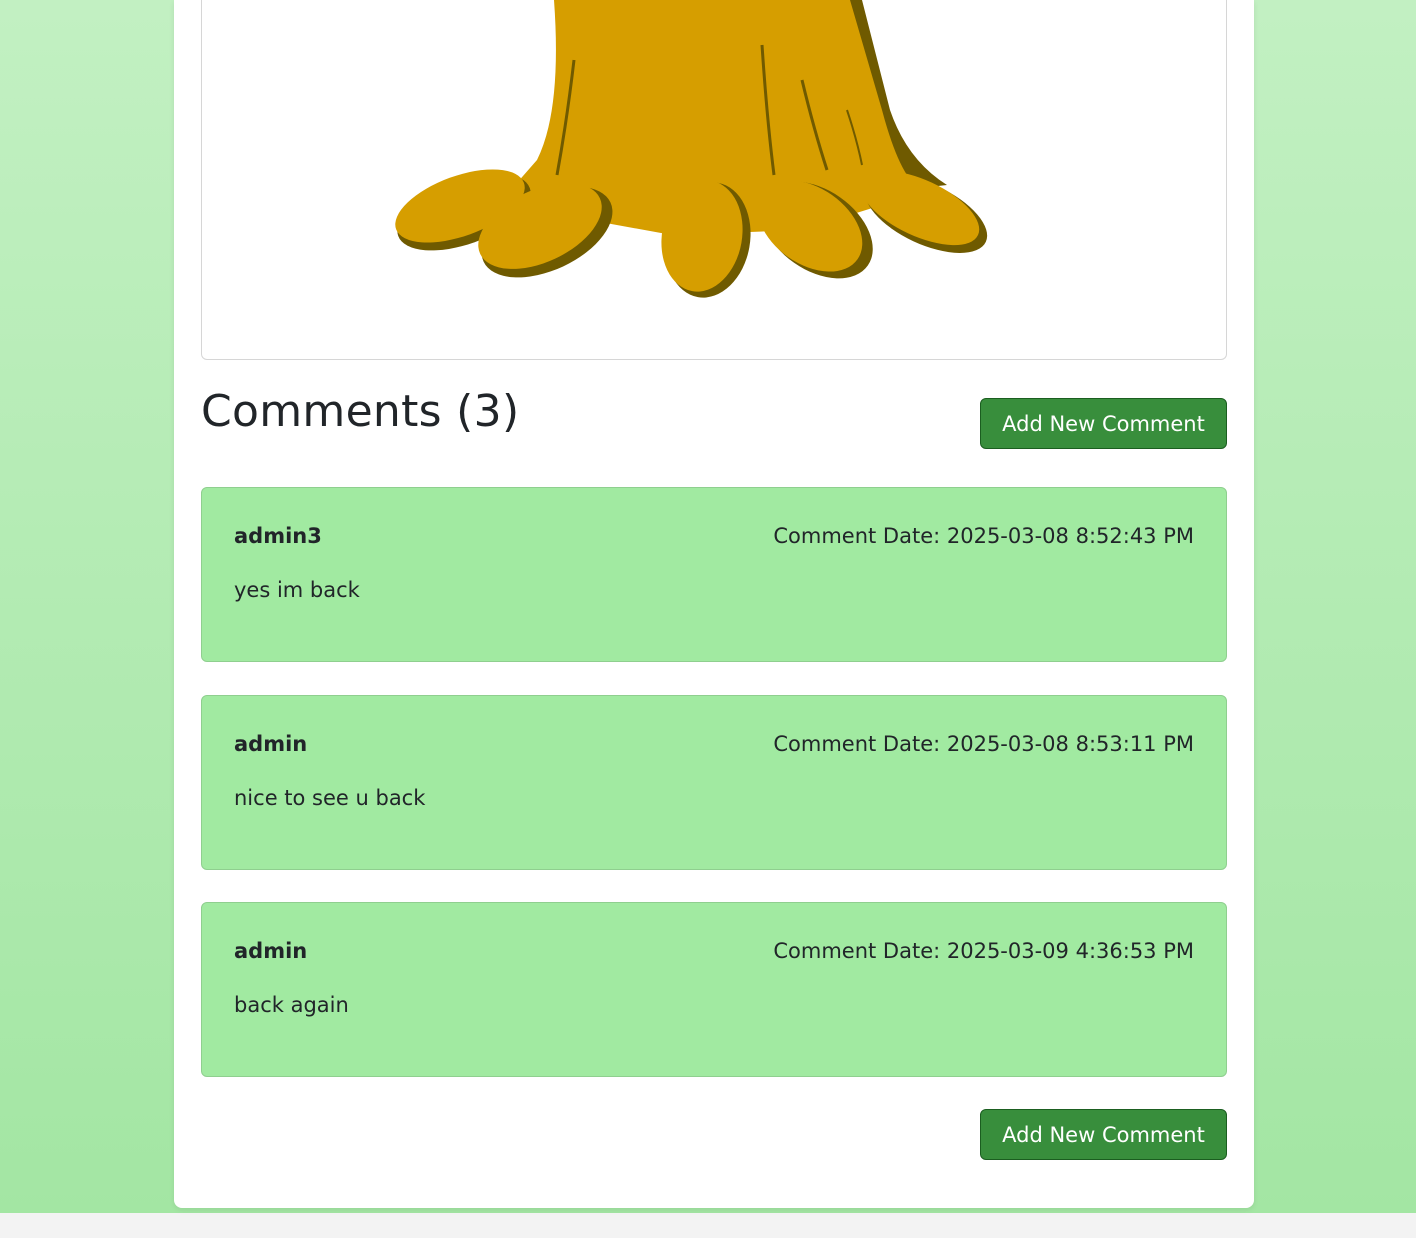  I want to click on comment-text: yes im back, so click(297, 590).